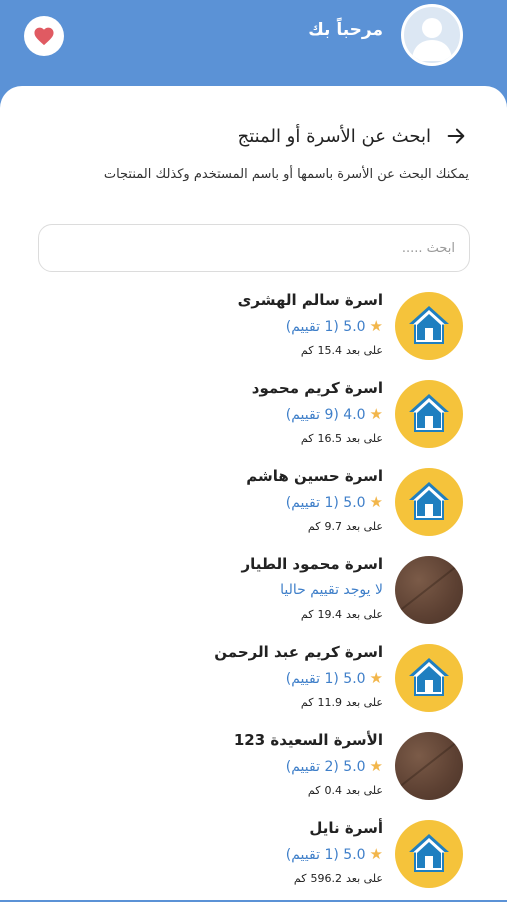 The height and width of the screenshot is (902, 507). Describe the element at coordinates (329, 438) in the screenshot. I see `distance-value: 16.5` at that location.